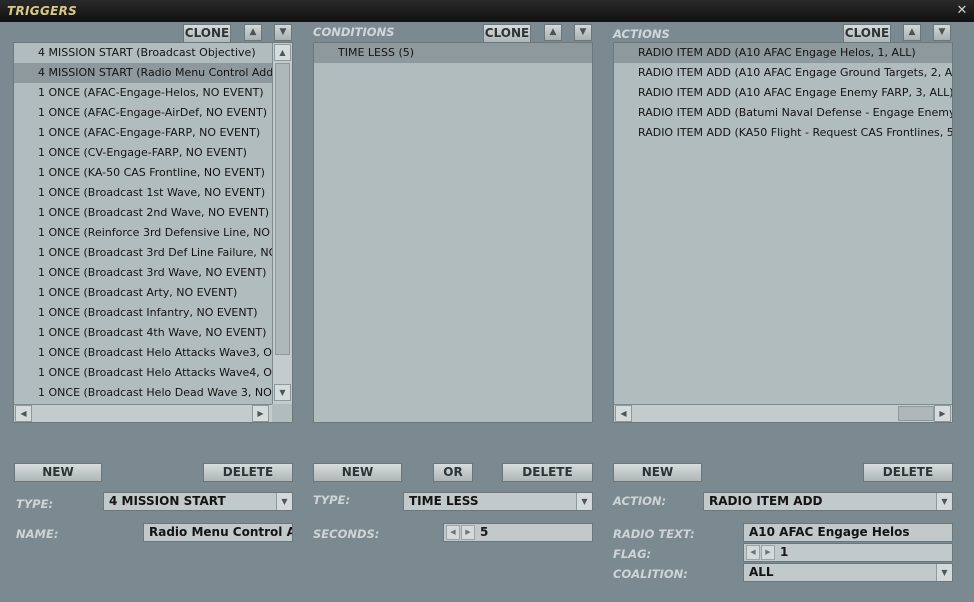  What do you see at coordinates (783, 413) in the screenshot?
I see `actions-hscrollbar: ◀ ▶` at bounding box center [783, 413].